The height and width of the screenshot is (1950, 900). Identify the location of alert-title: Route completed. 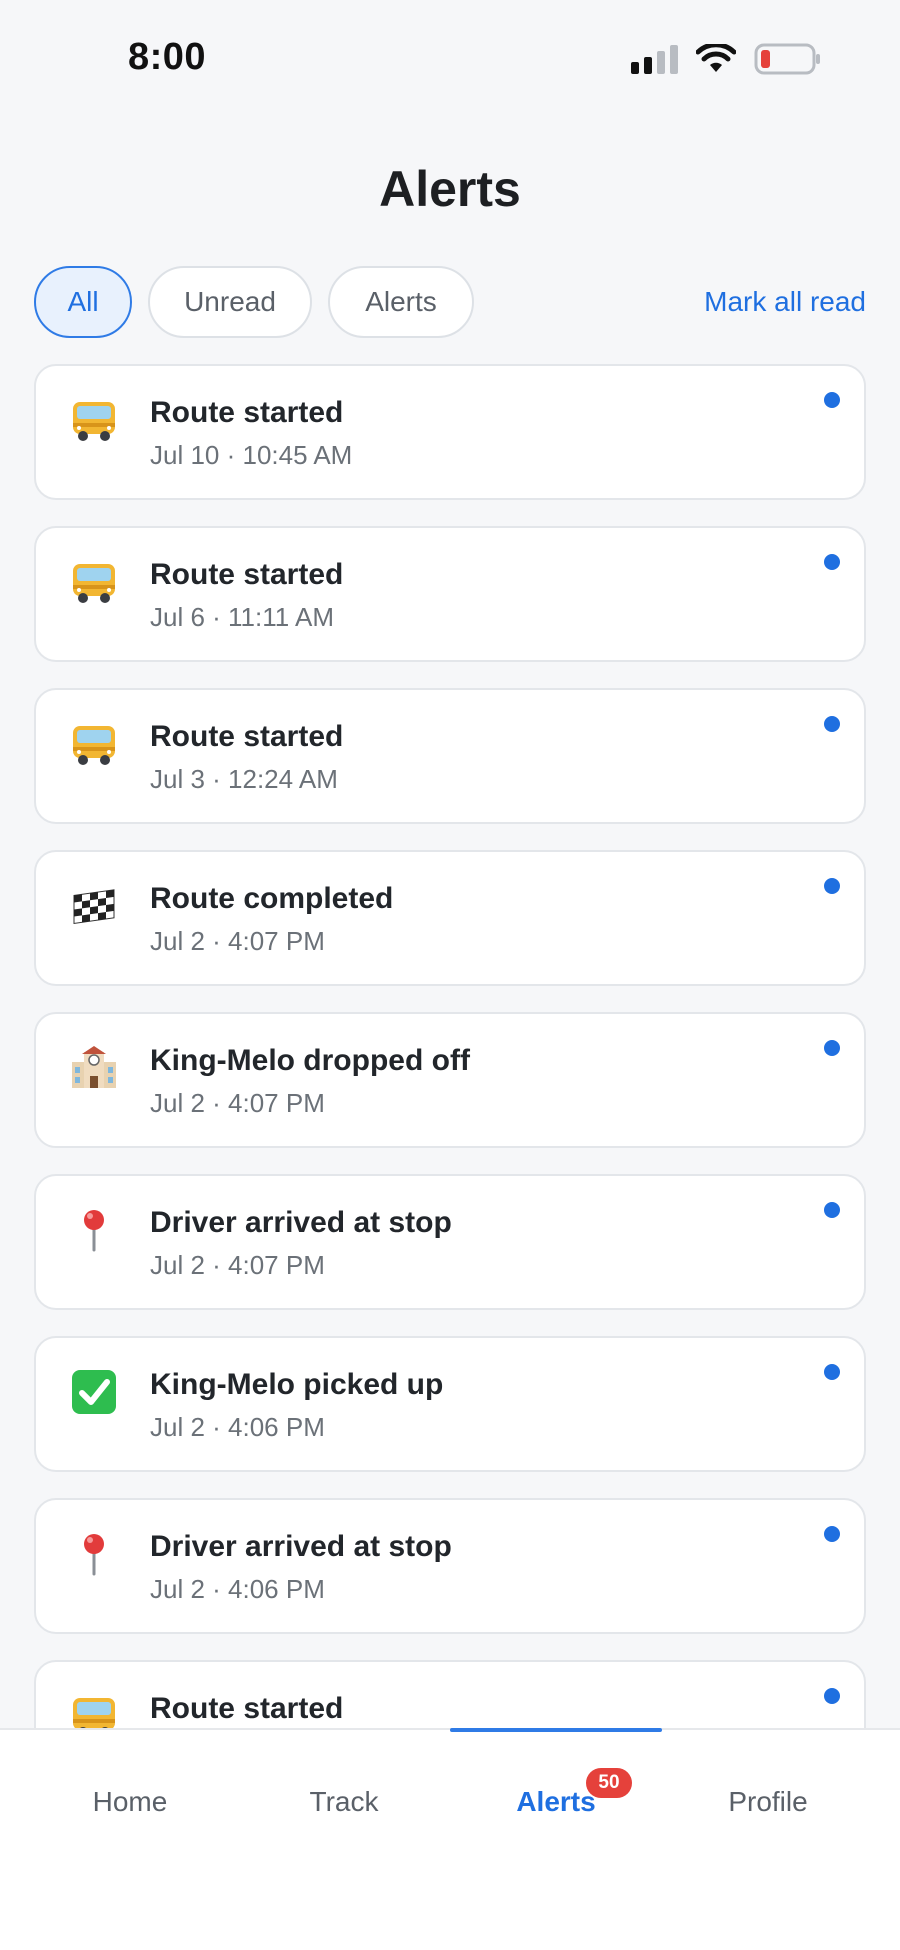
(272, 898).